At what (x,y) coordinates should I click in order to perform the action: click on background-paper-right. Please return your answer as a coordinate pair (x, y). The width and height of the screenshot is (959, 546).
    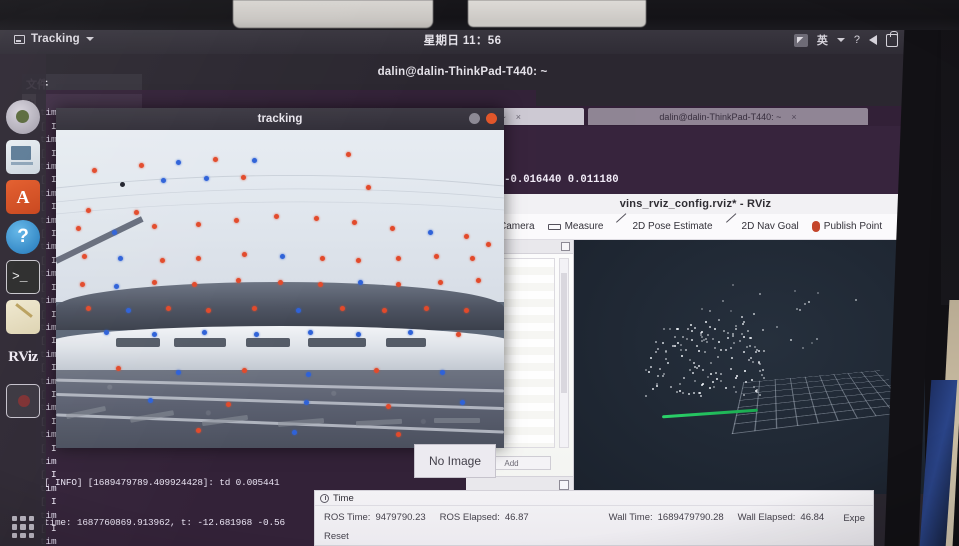
    Looking at the image, I should click on (557, 13).